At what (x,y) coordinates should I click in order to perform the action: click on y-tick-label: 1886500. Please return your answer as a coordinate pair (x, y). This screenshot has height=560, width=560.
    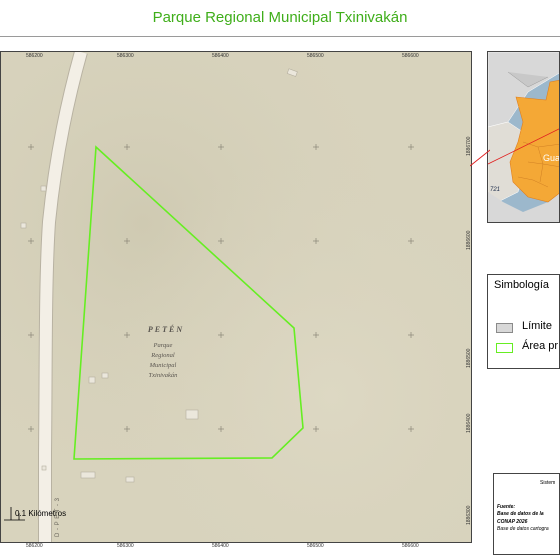
    Looking at the image, I should click on (469, 358).